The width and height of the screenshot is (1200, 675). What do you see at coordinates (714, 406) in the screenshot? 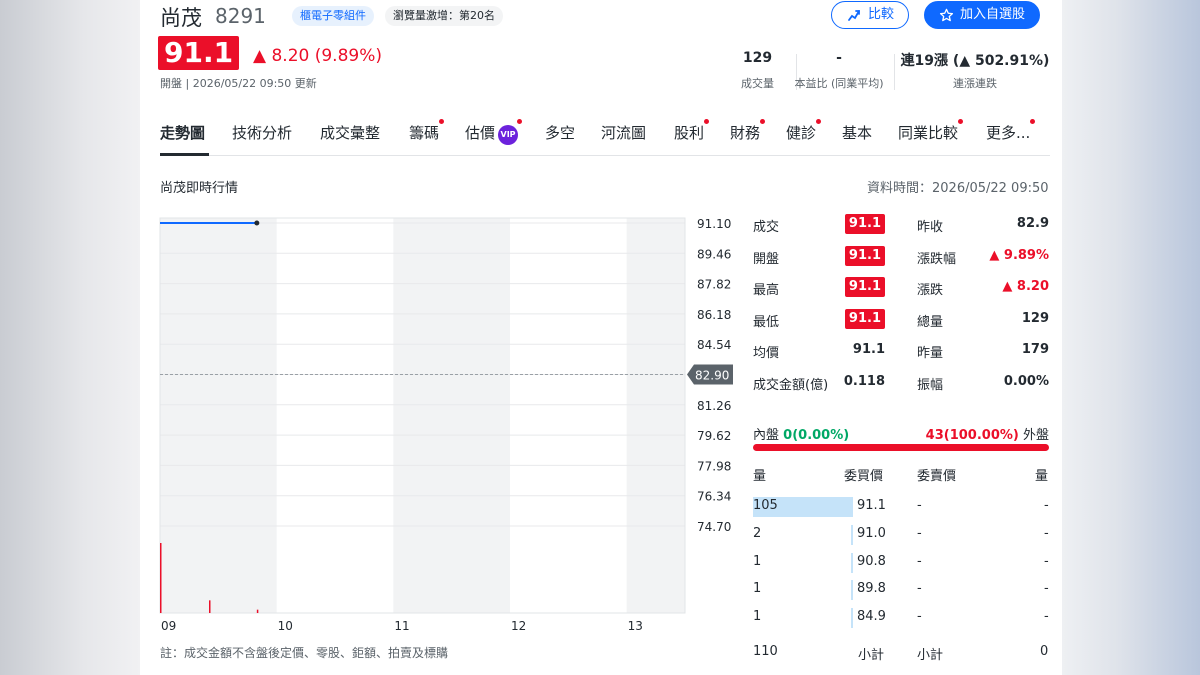
I see `y-tick-label: 81.26` at bounding box center [714, 406].